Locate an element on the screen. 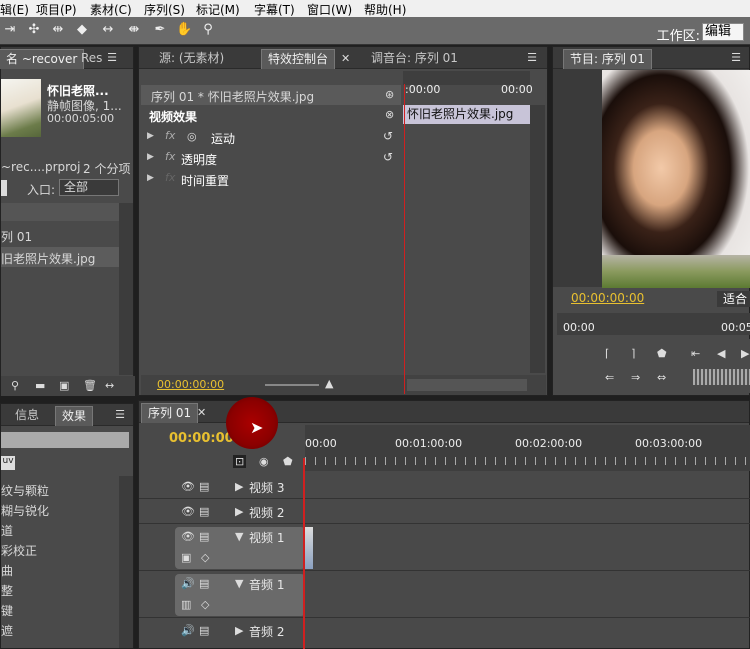 The image size is (750, 649). marker-icon: ◉ is located at coordinates (264, 461).